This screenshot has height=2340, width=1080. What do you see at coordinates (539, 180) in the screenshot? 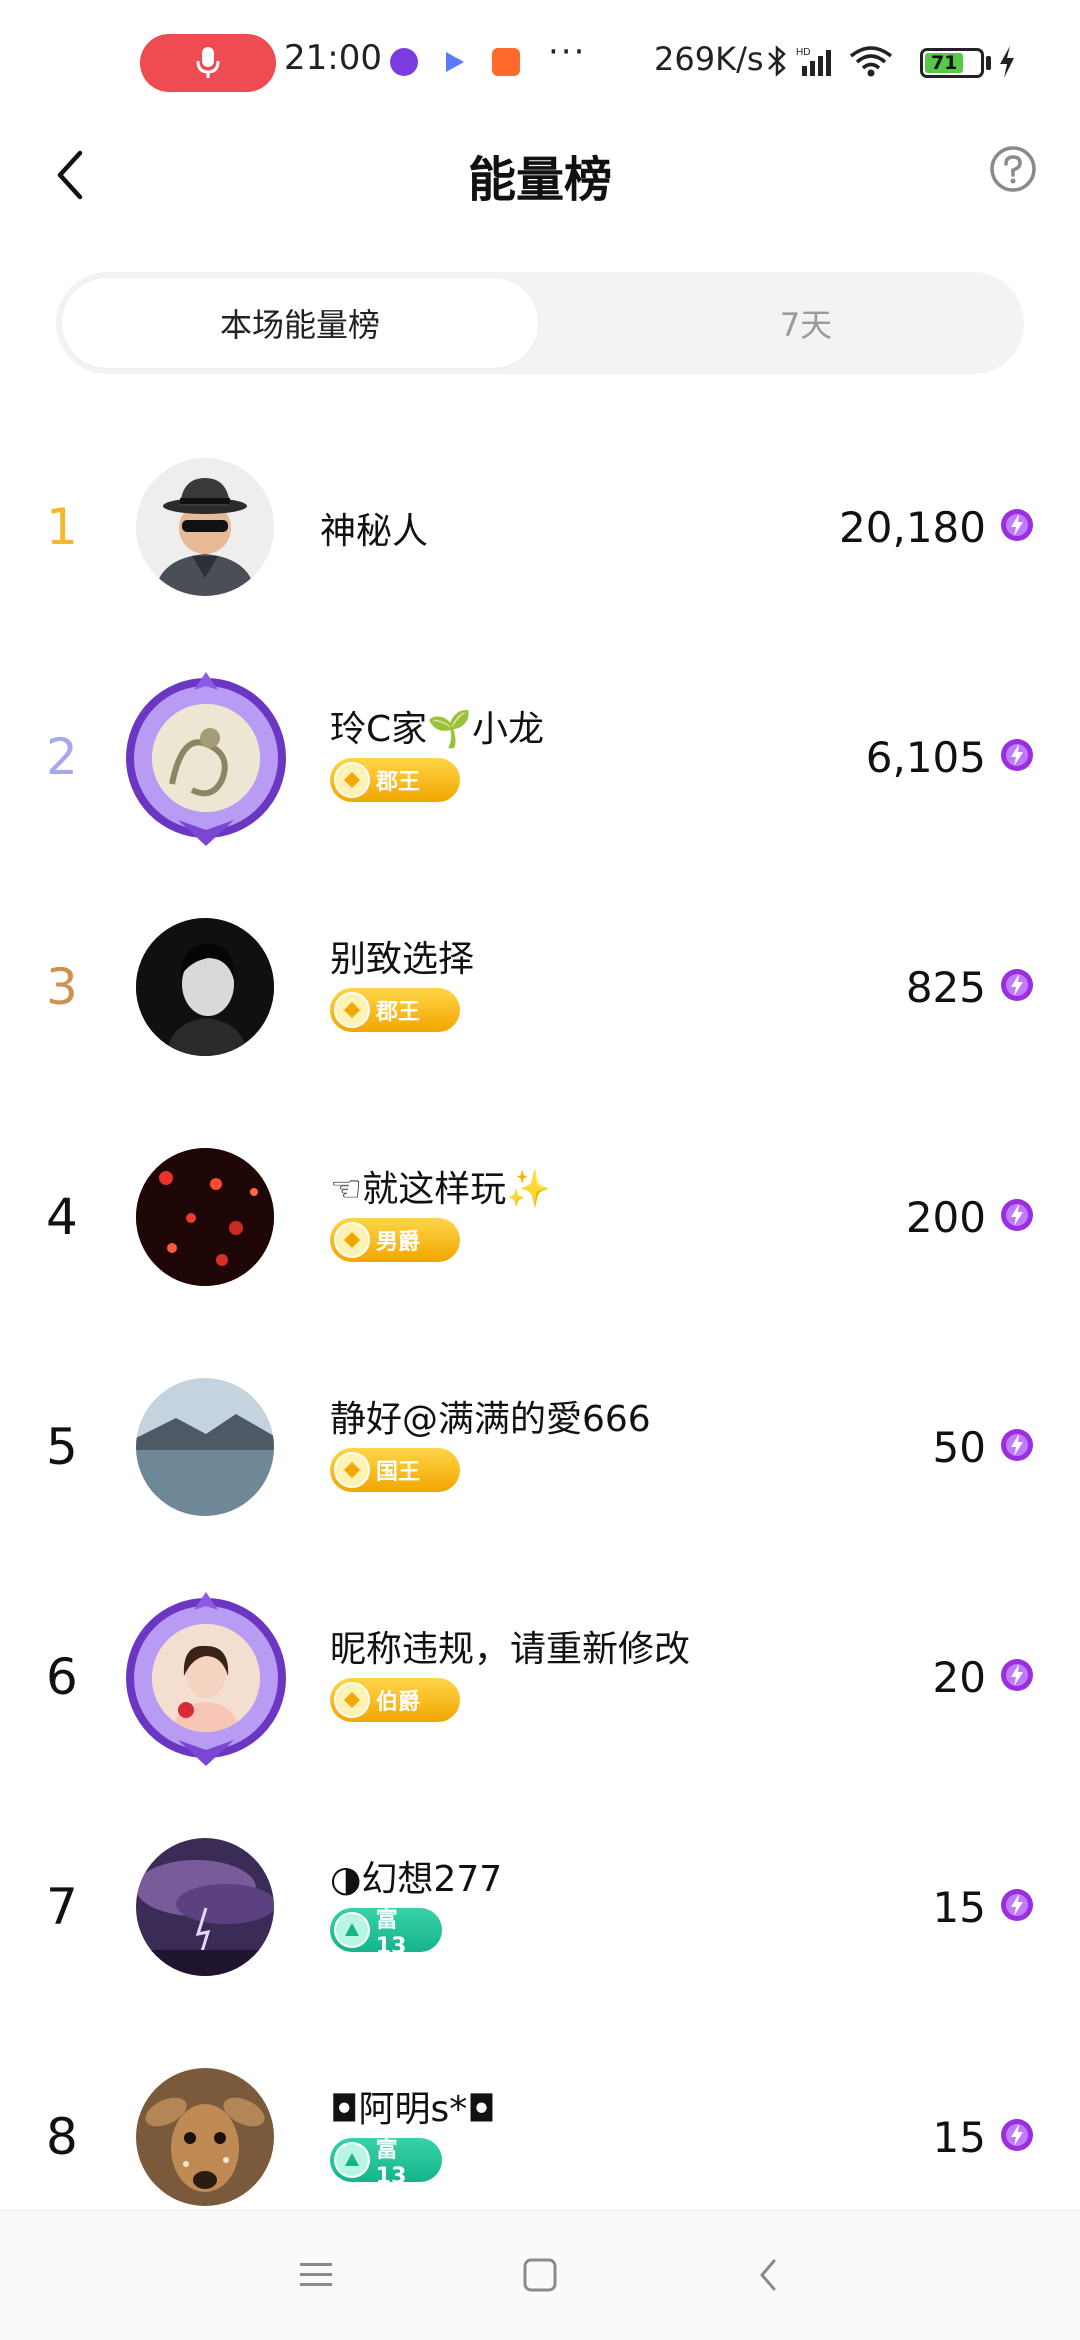
I see `page-title: 能量榜` at bounding box center [539, 180].